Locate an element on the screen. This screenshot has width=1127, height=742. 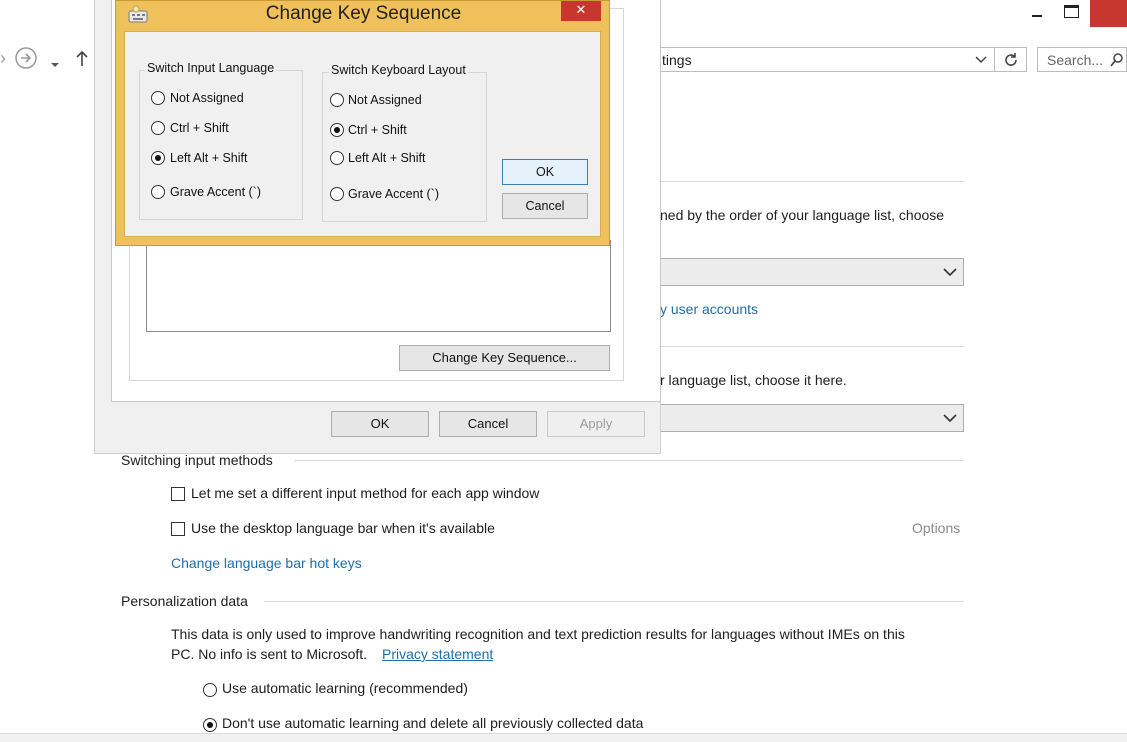
privacy-statement-link: Privacy statement is located at coordinates (437, 654).